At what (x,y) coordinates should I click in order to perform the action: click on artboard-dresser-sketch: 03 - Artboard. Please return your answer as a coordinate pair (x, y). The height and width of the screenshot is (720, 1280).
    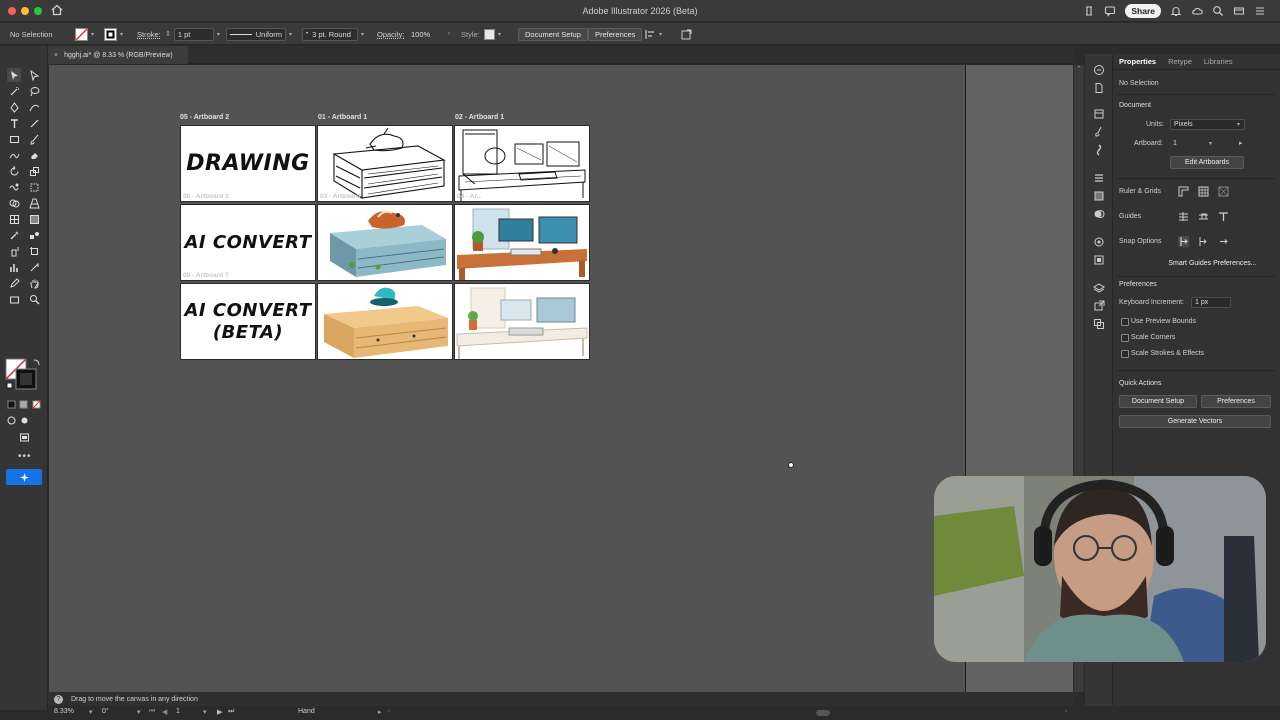
    Looking at the image, I should click on (385, 163).